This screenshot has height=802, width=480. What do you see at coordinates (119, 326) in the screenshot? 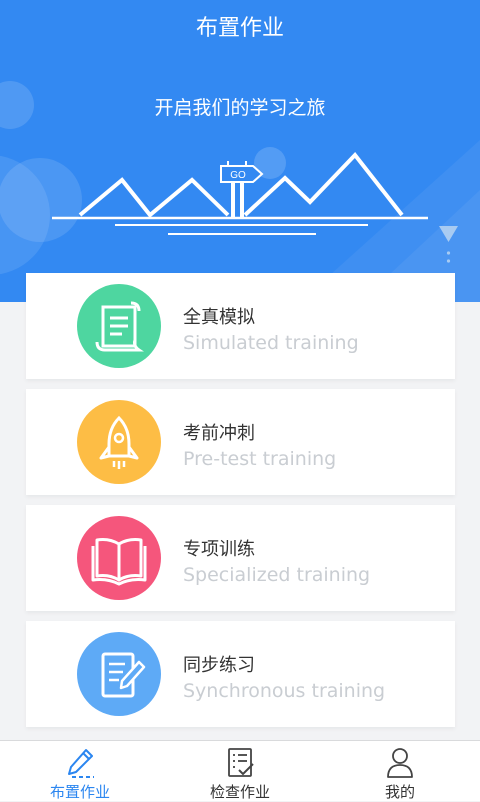
I see `scroll-icon` at bounding box center [119, 326].